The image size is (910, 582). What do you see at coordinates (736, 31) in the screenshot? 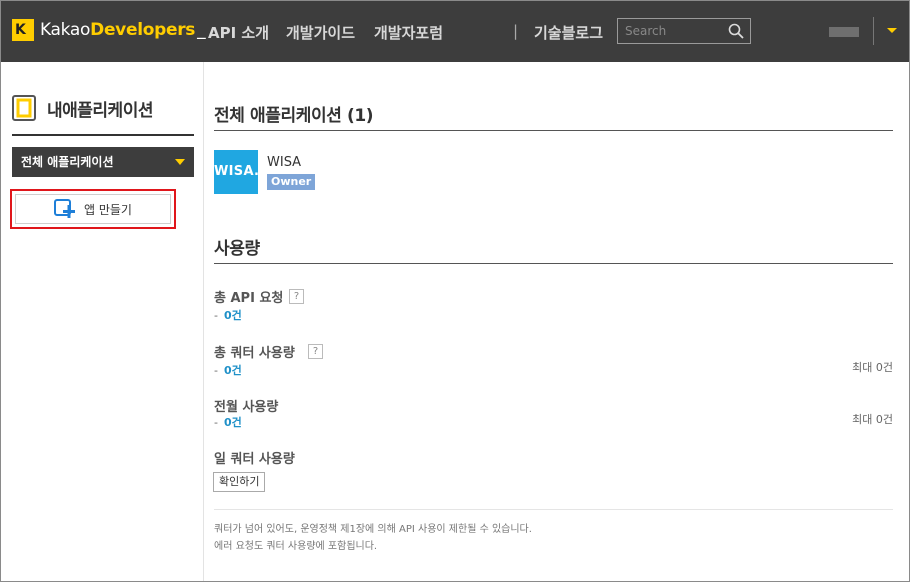
I see `search-icon` at bounding box center [736, 31].